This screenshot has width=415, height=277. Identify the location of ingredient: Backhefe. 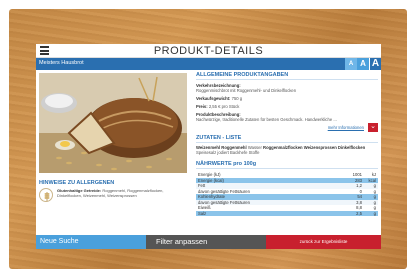
(239, 152).